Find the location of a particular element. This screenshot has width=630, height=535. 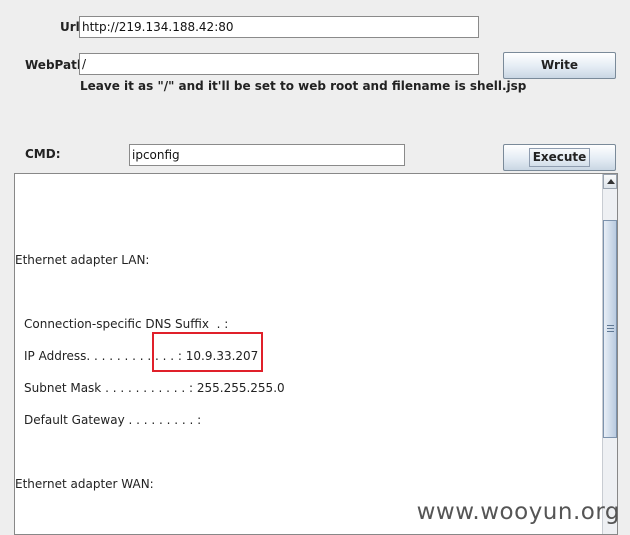

execute-button-label: Execute is located at coordinates (559, 157).